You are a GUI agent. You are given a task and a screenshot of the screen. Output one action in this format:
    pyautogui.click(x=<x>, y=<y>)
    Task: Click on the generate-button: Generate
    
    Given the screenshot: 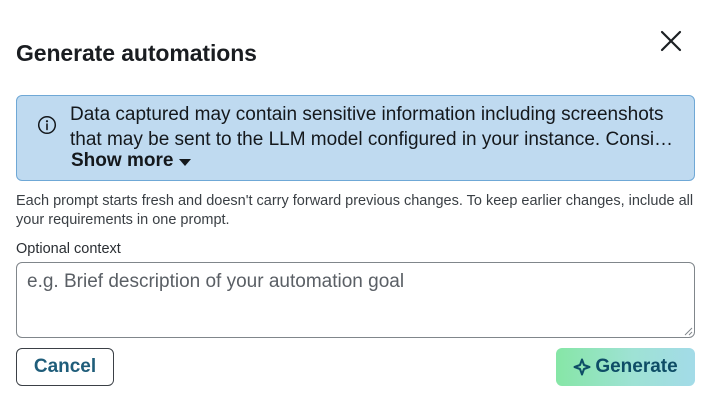 What is the action you would take?
    pyautogui.click(x=625, y=367)
    